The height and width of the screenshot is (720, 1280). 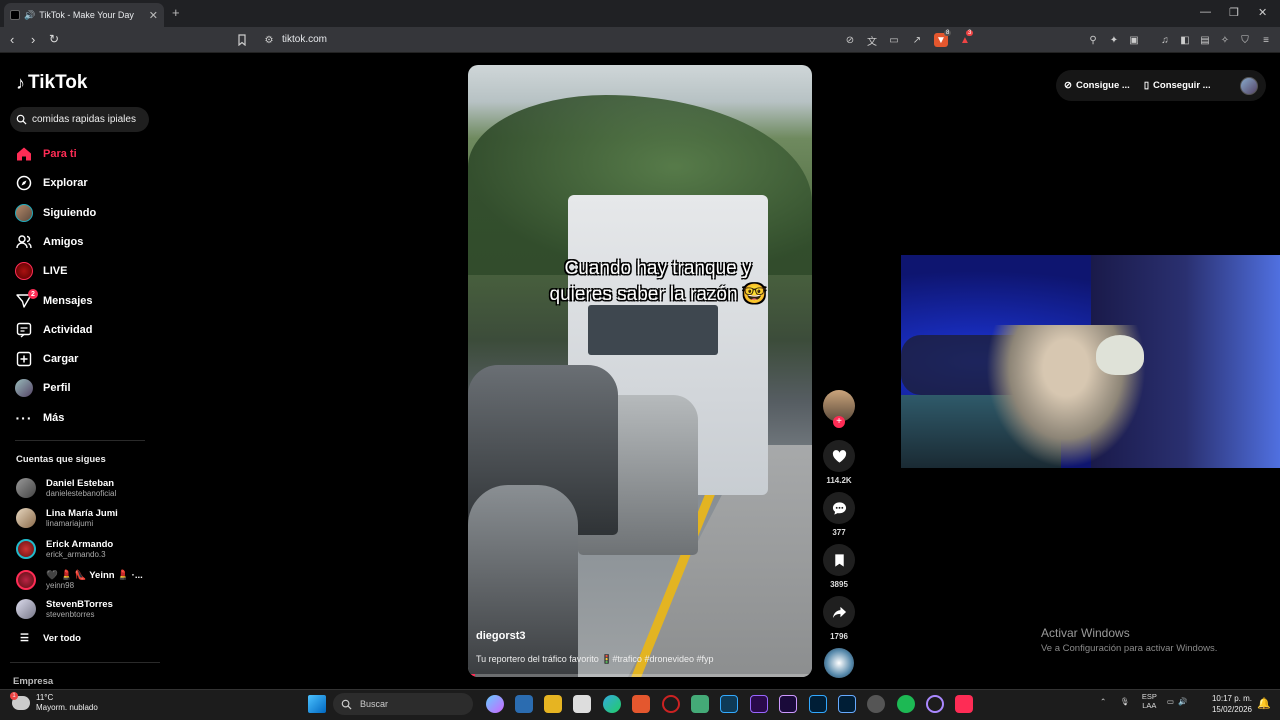 I want to click on search-value: comidas rapidas ipiales, so click(x=84, y=119).